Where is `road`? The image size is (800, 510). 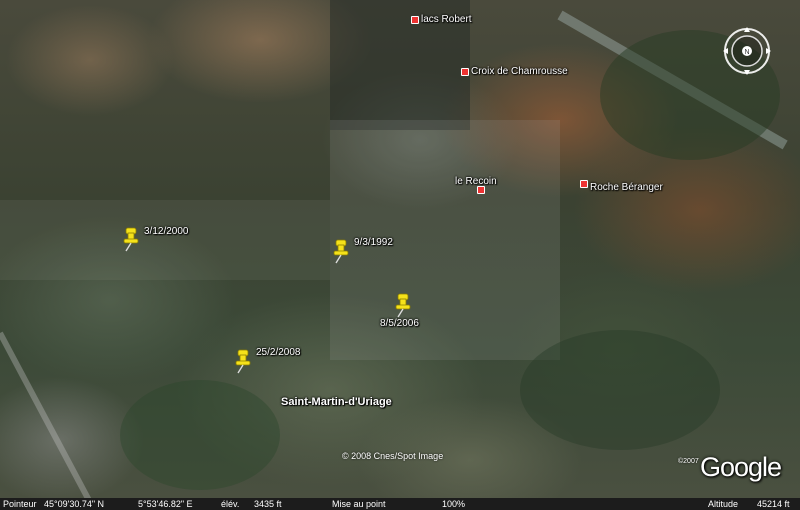
road is located at coordinates (46, 414).